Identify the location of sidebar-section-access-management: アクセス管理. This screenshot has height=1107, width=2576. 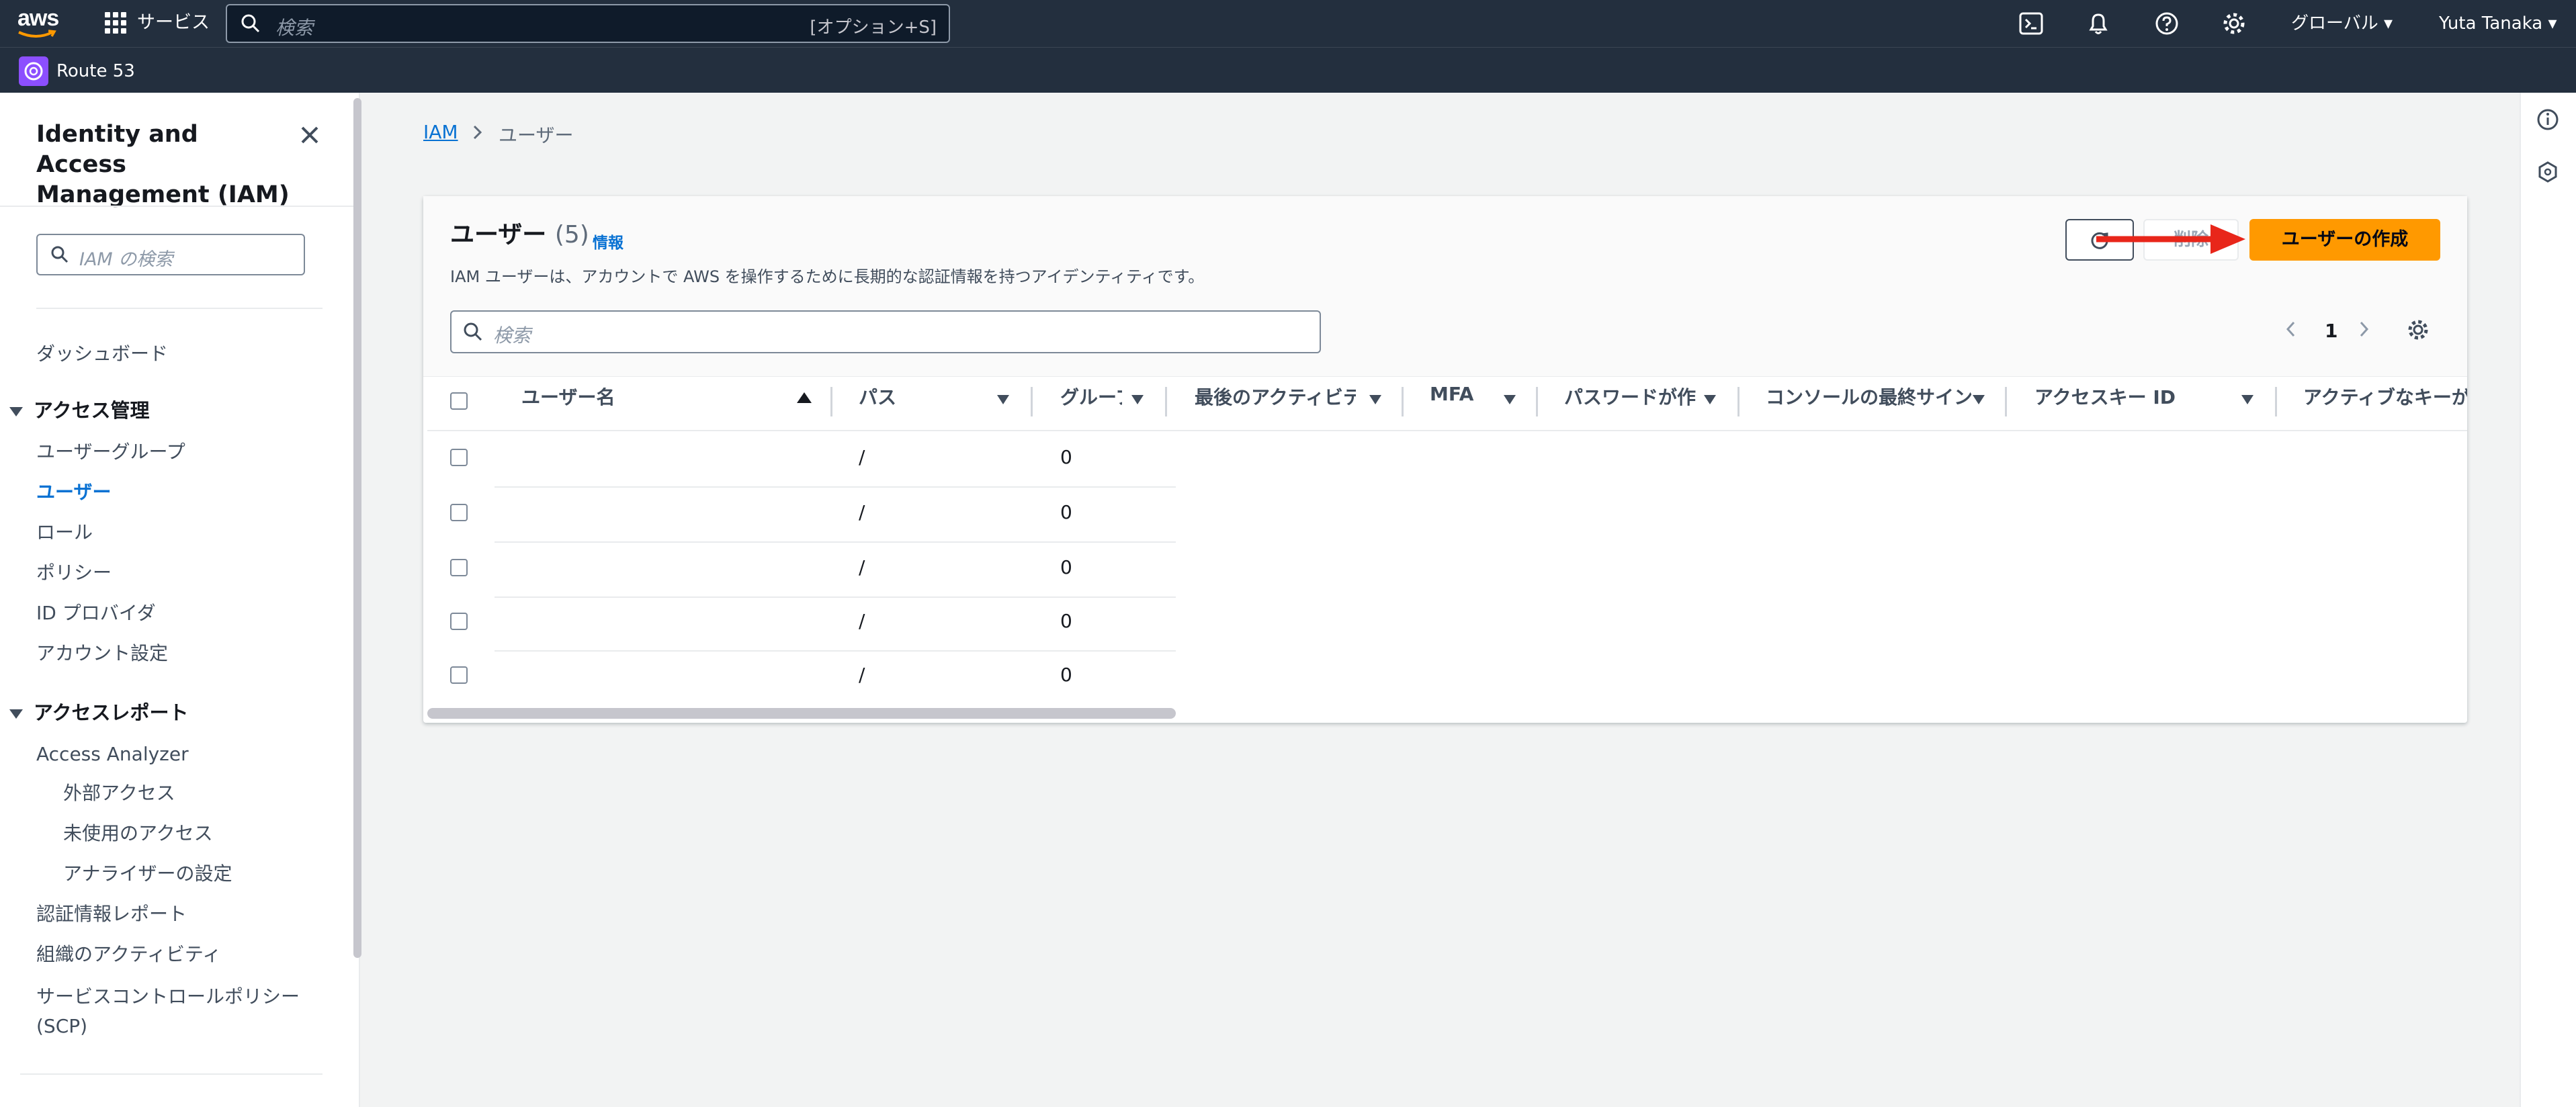
(92, 410).